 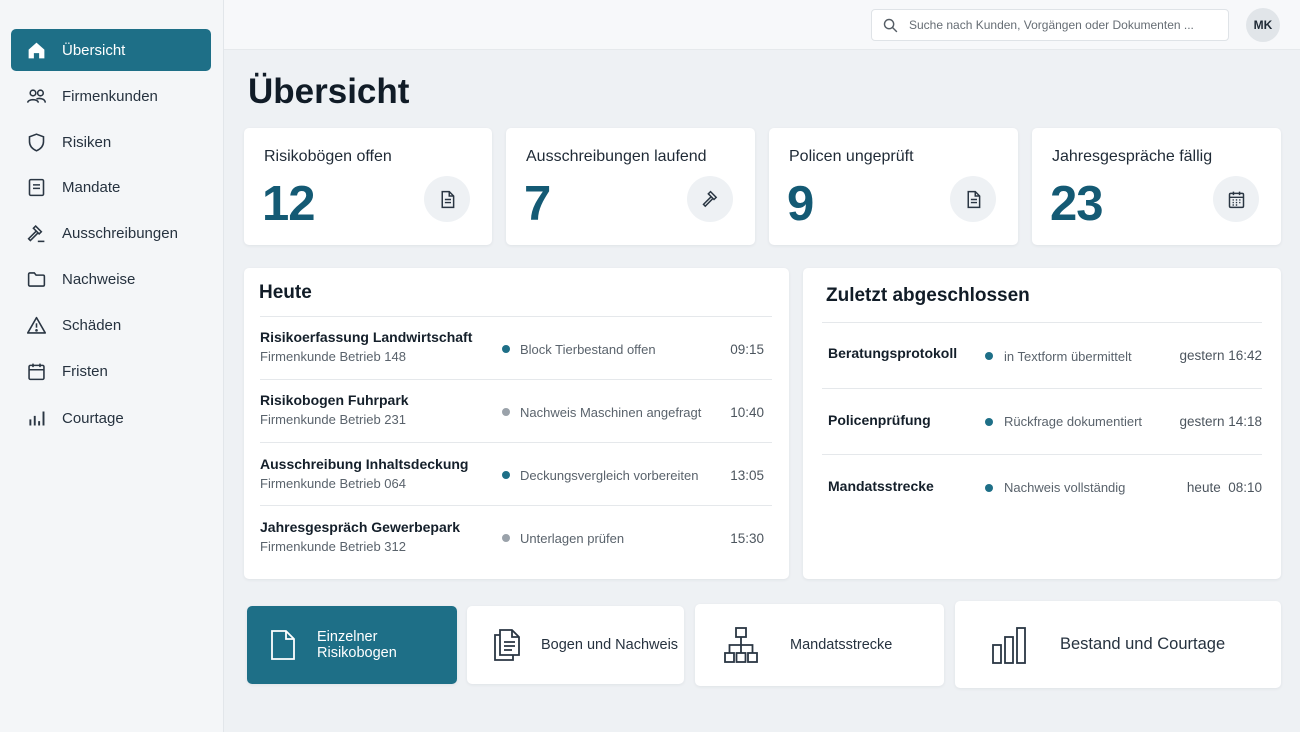 I want to click on sidebar-item-fristen: Fristen, so click(x=111, y=371).